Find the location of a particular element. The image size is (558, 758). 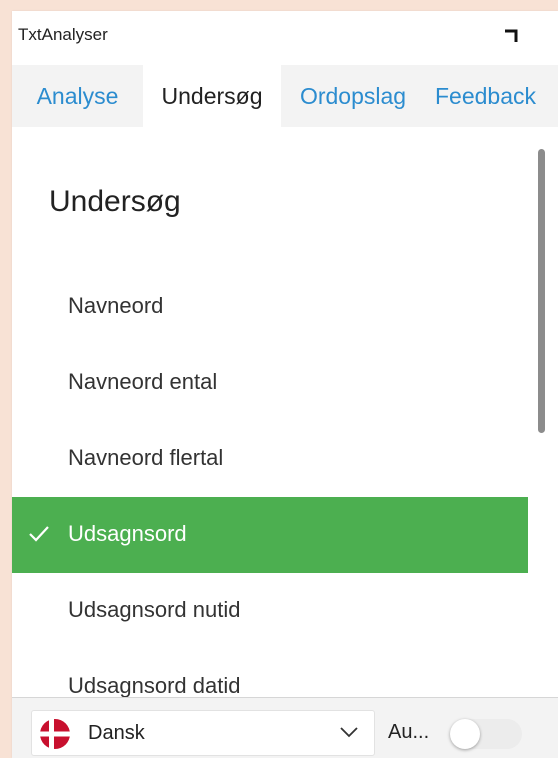

list-item-label: Navneord ental is located at coordinates (143, 381).